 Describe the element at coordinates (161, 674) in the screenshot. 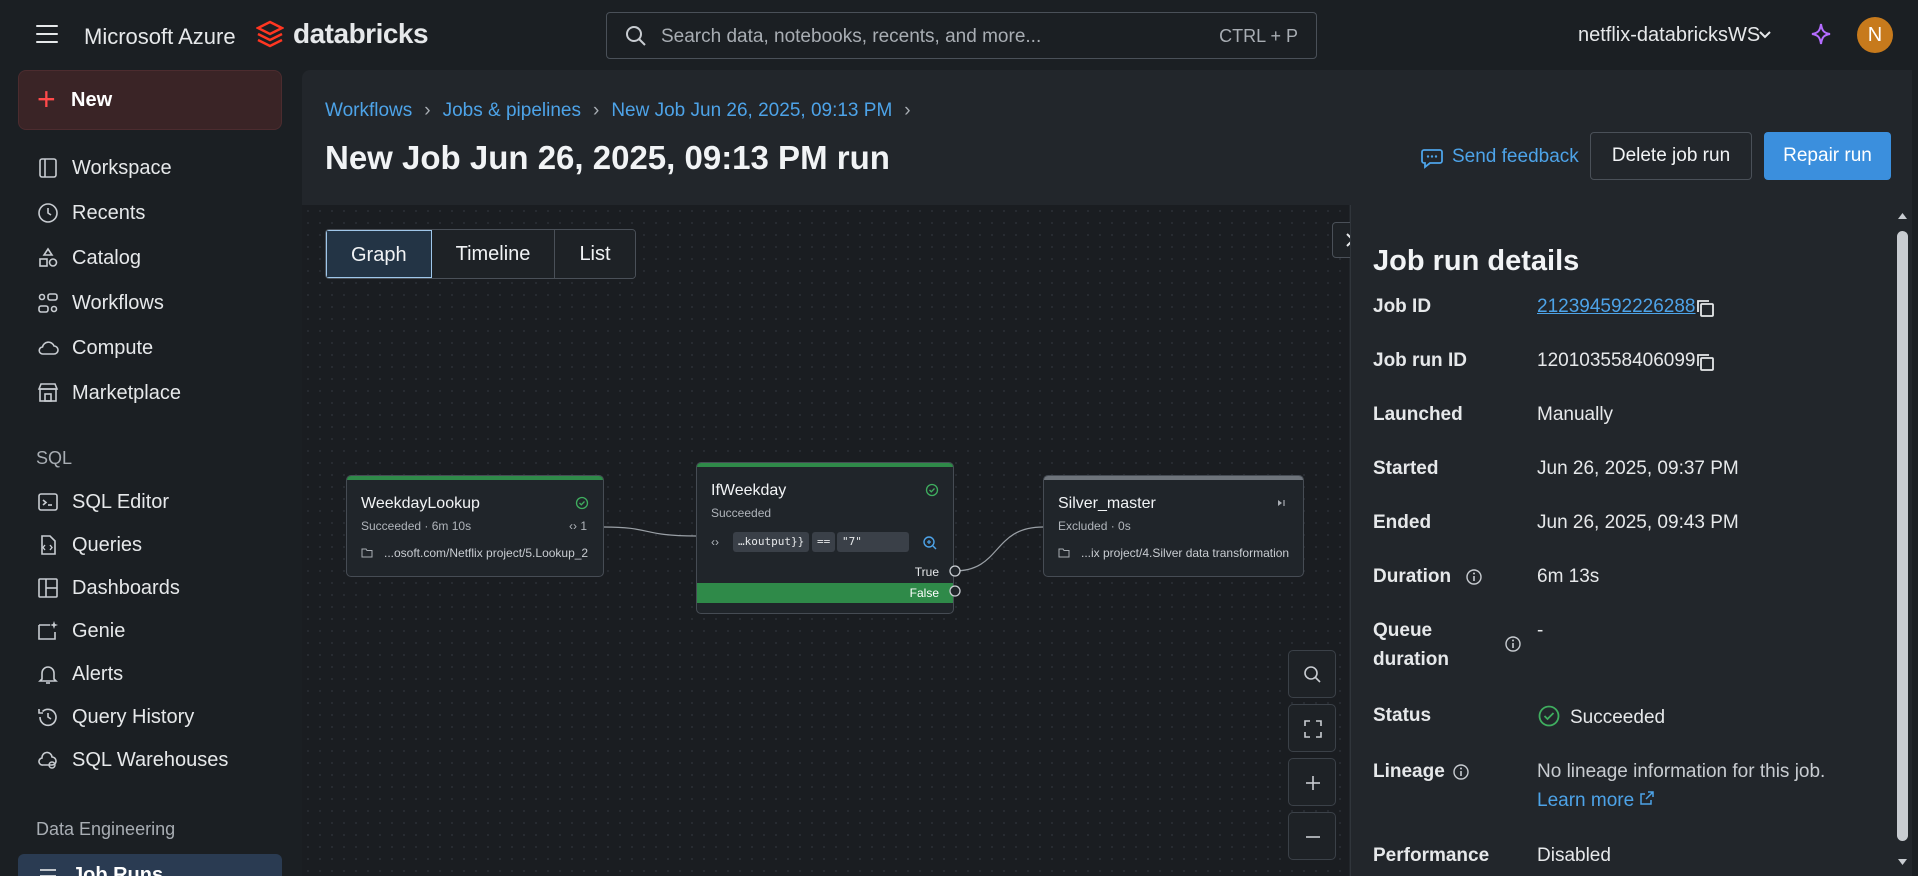

I see `sidebar-item-alerts: Alerts` at that location.